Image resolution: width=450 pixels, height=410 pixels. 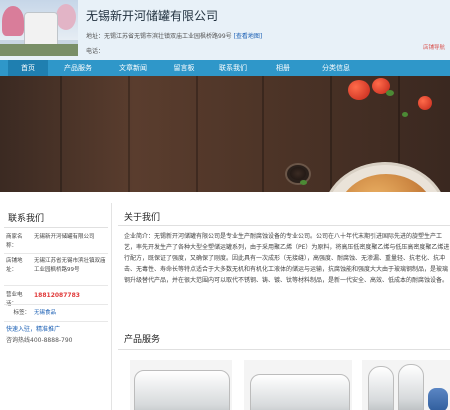 What do you see at coordinates (58, 243) in the screenshot?
I see `contact-company: 商家名称： 无锡新开河储罐有限公司` at bounding box center [58, 243].